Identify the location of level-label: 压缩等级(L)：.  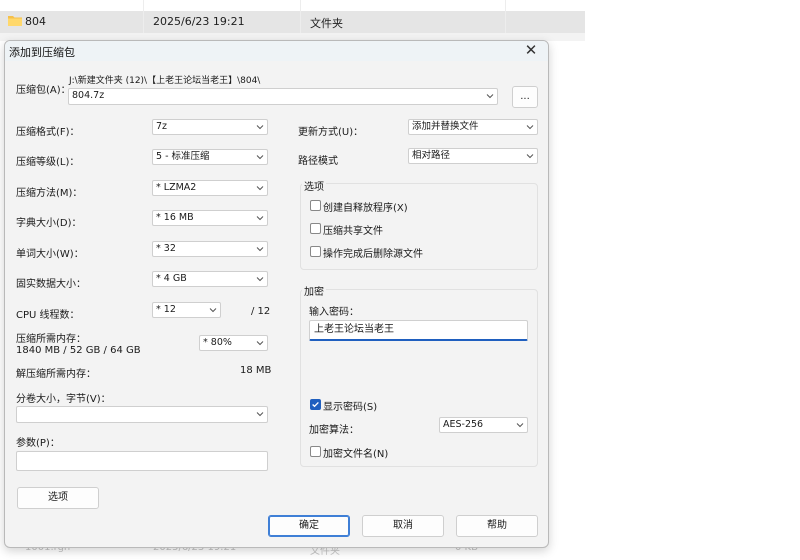
(48, 162).